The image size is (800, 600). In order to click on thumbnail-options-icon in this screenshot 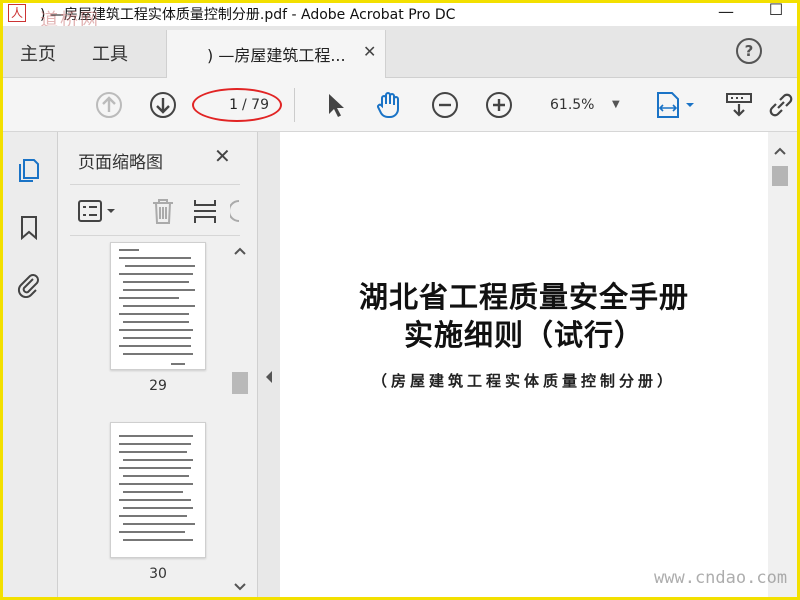, I will do `click(99, 211)`.